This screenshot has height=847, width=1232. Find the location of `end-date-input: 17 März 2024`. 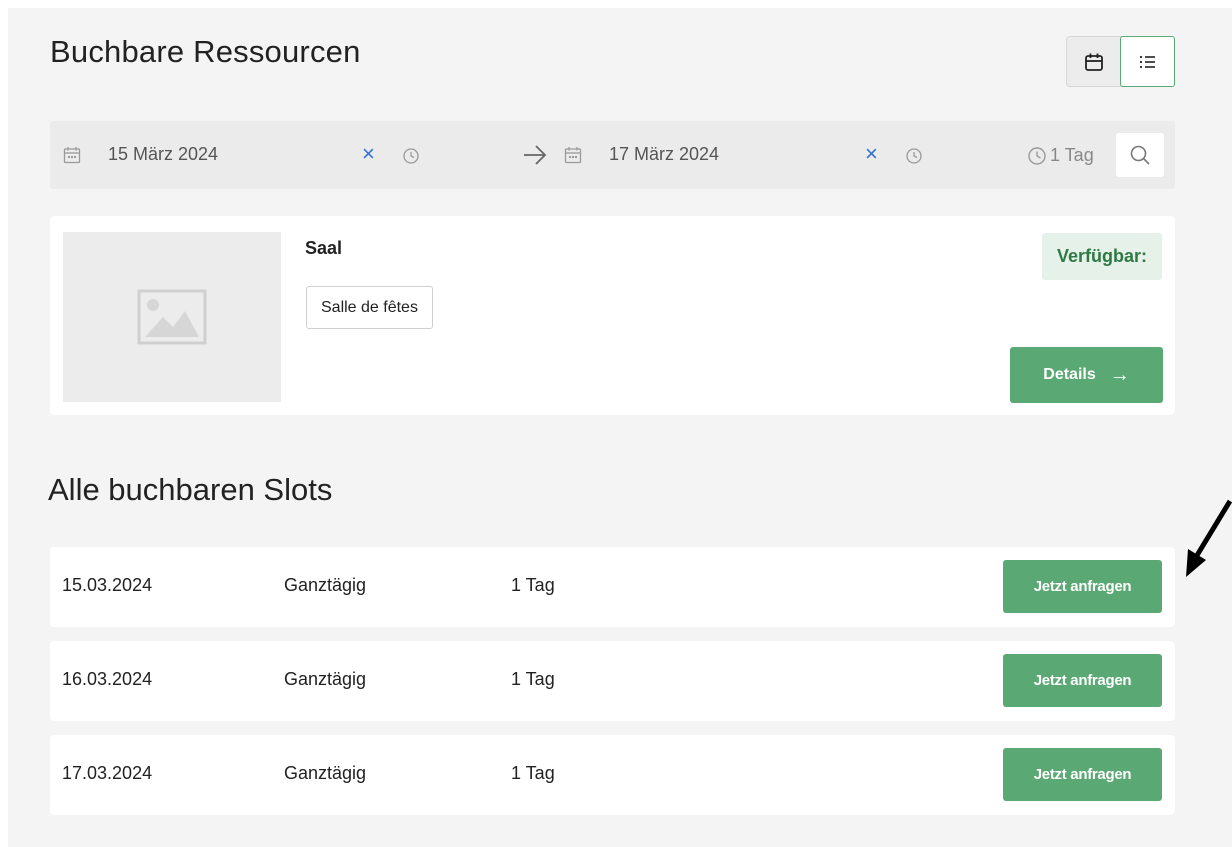

end-date-input: 17 März 2024 is located at coordinates (664, 154).